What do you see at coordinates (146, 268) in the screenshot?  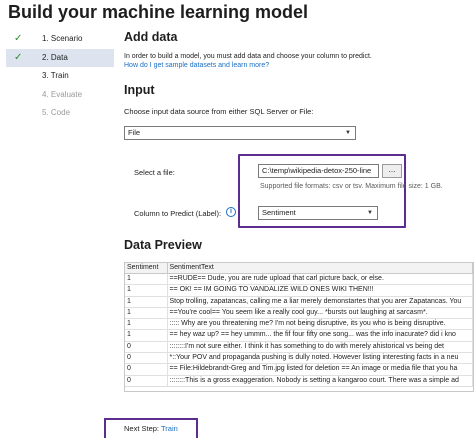 I see `column-header-sentiment: Sentiment` at bounding box center [146, 268].